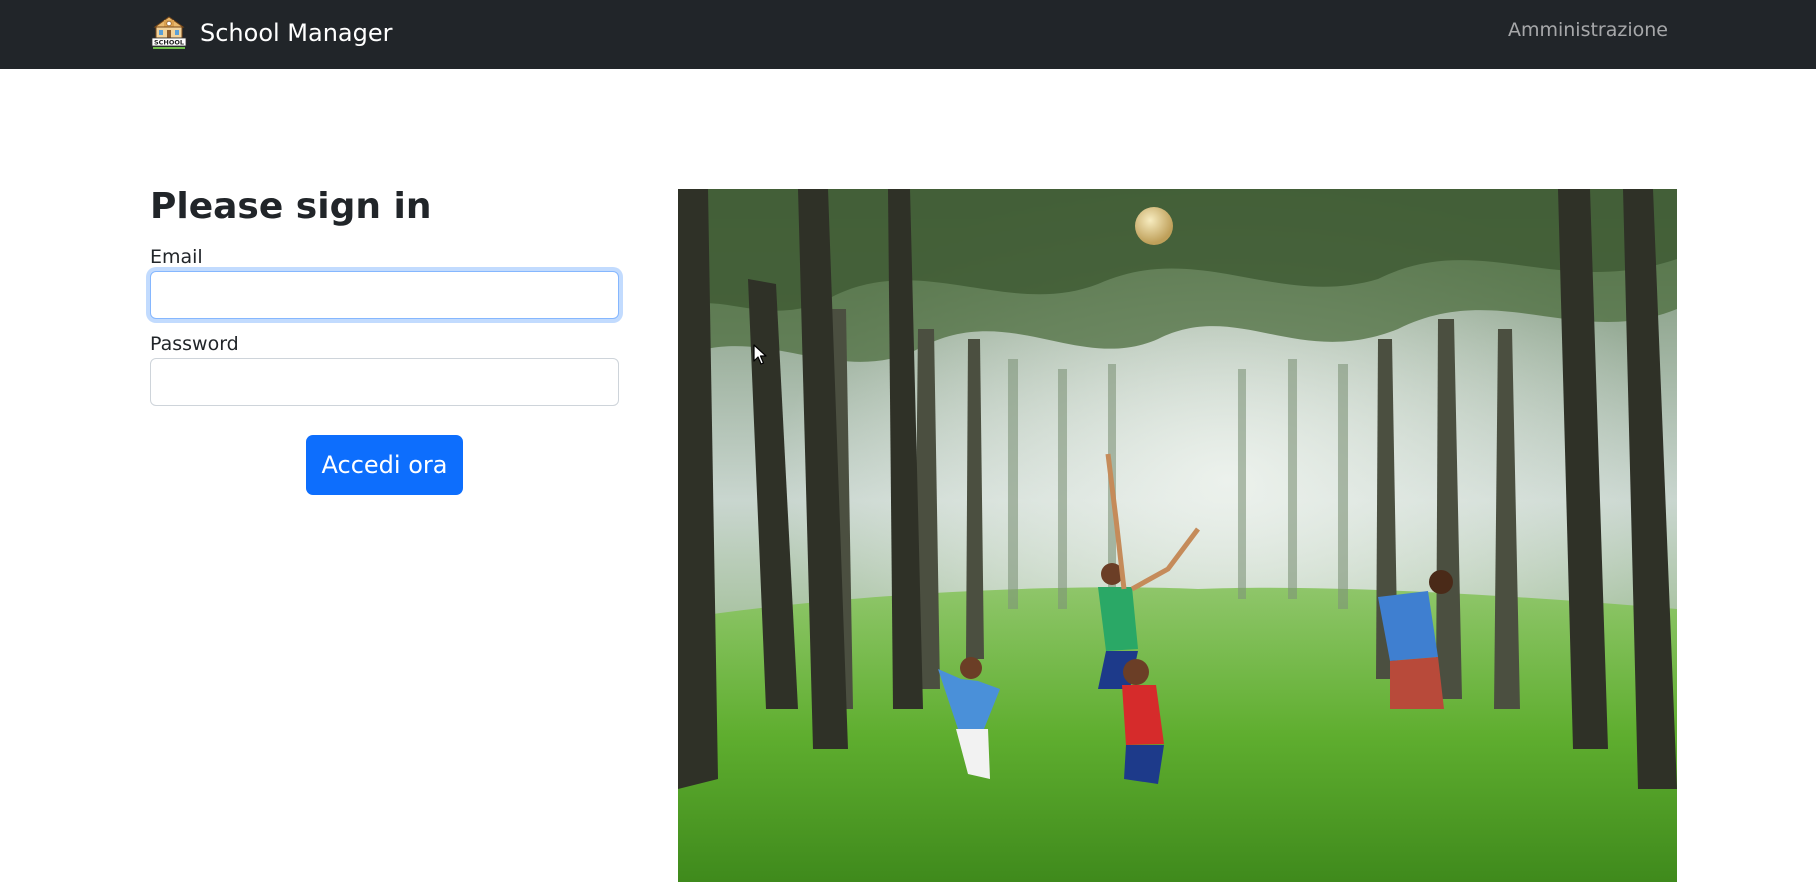 The width and height of the screenshot is (1816, 882). I want to click on brand-name: School Manager, so click(296, 33).